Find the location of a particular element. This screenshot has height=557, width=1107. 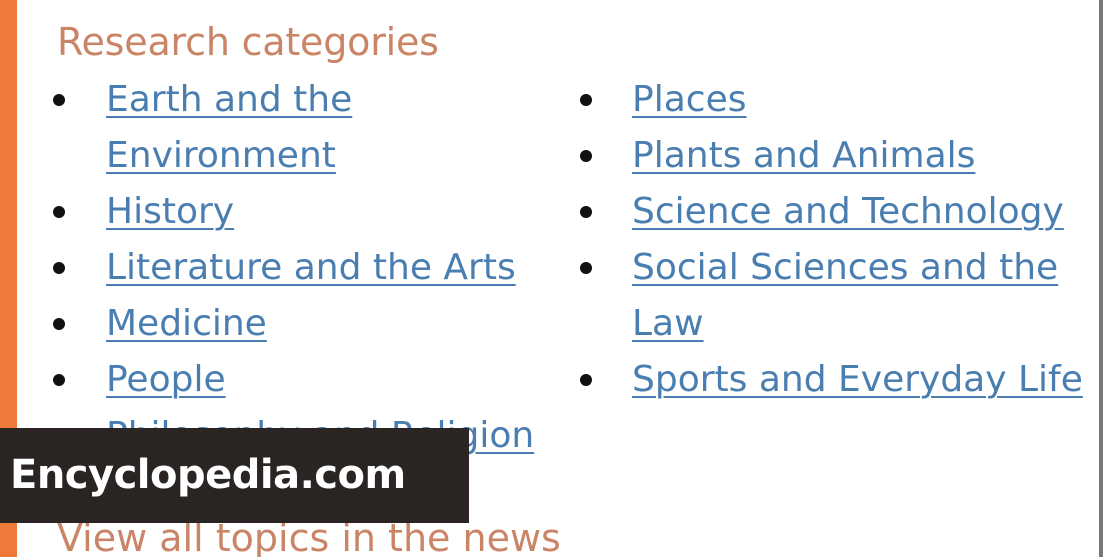

category-link-earth-and-the-environment: Earth and the Environment is located at coordinates (266, 128).